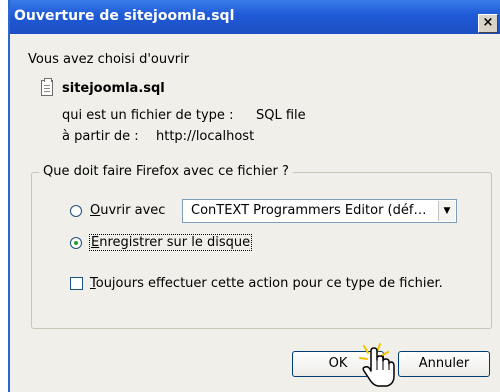 The image size is (500, 392). I want to click on cancel-button: Annuler, so click(444, 364).